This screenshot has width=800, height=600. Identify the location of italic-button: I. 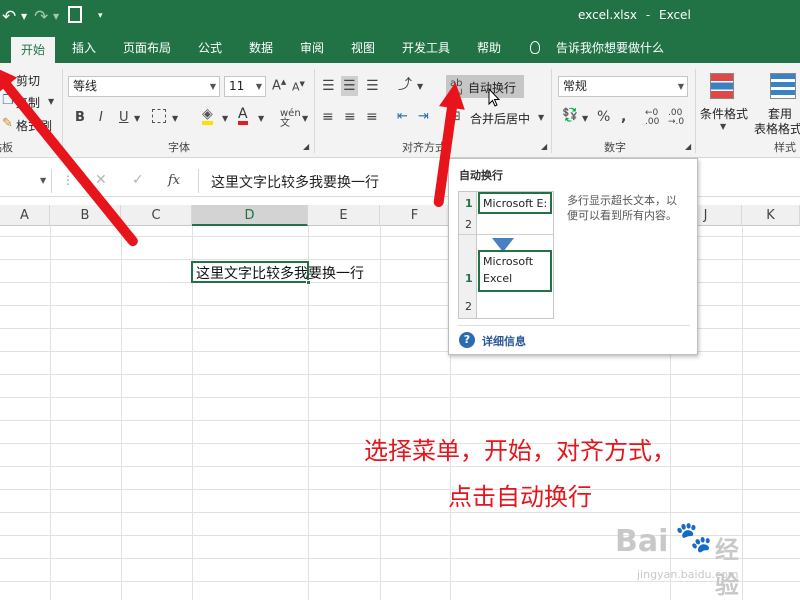
(101, 117).